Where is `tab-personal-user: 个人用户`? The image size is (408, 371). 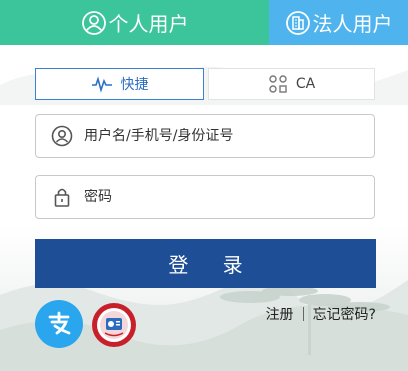
tab-personal-user: 个人用户 is located at coordinates (134, 22).